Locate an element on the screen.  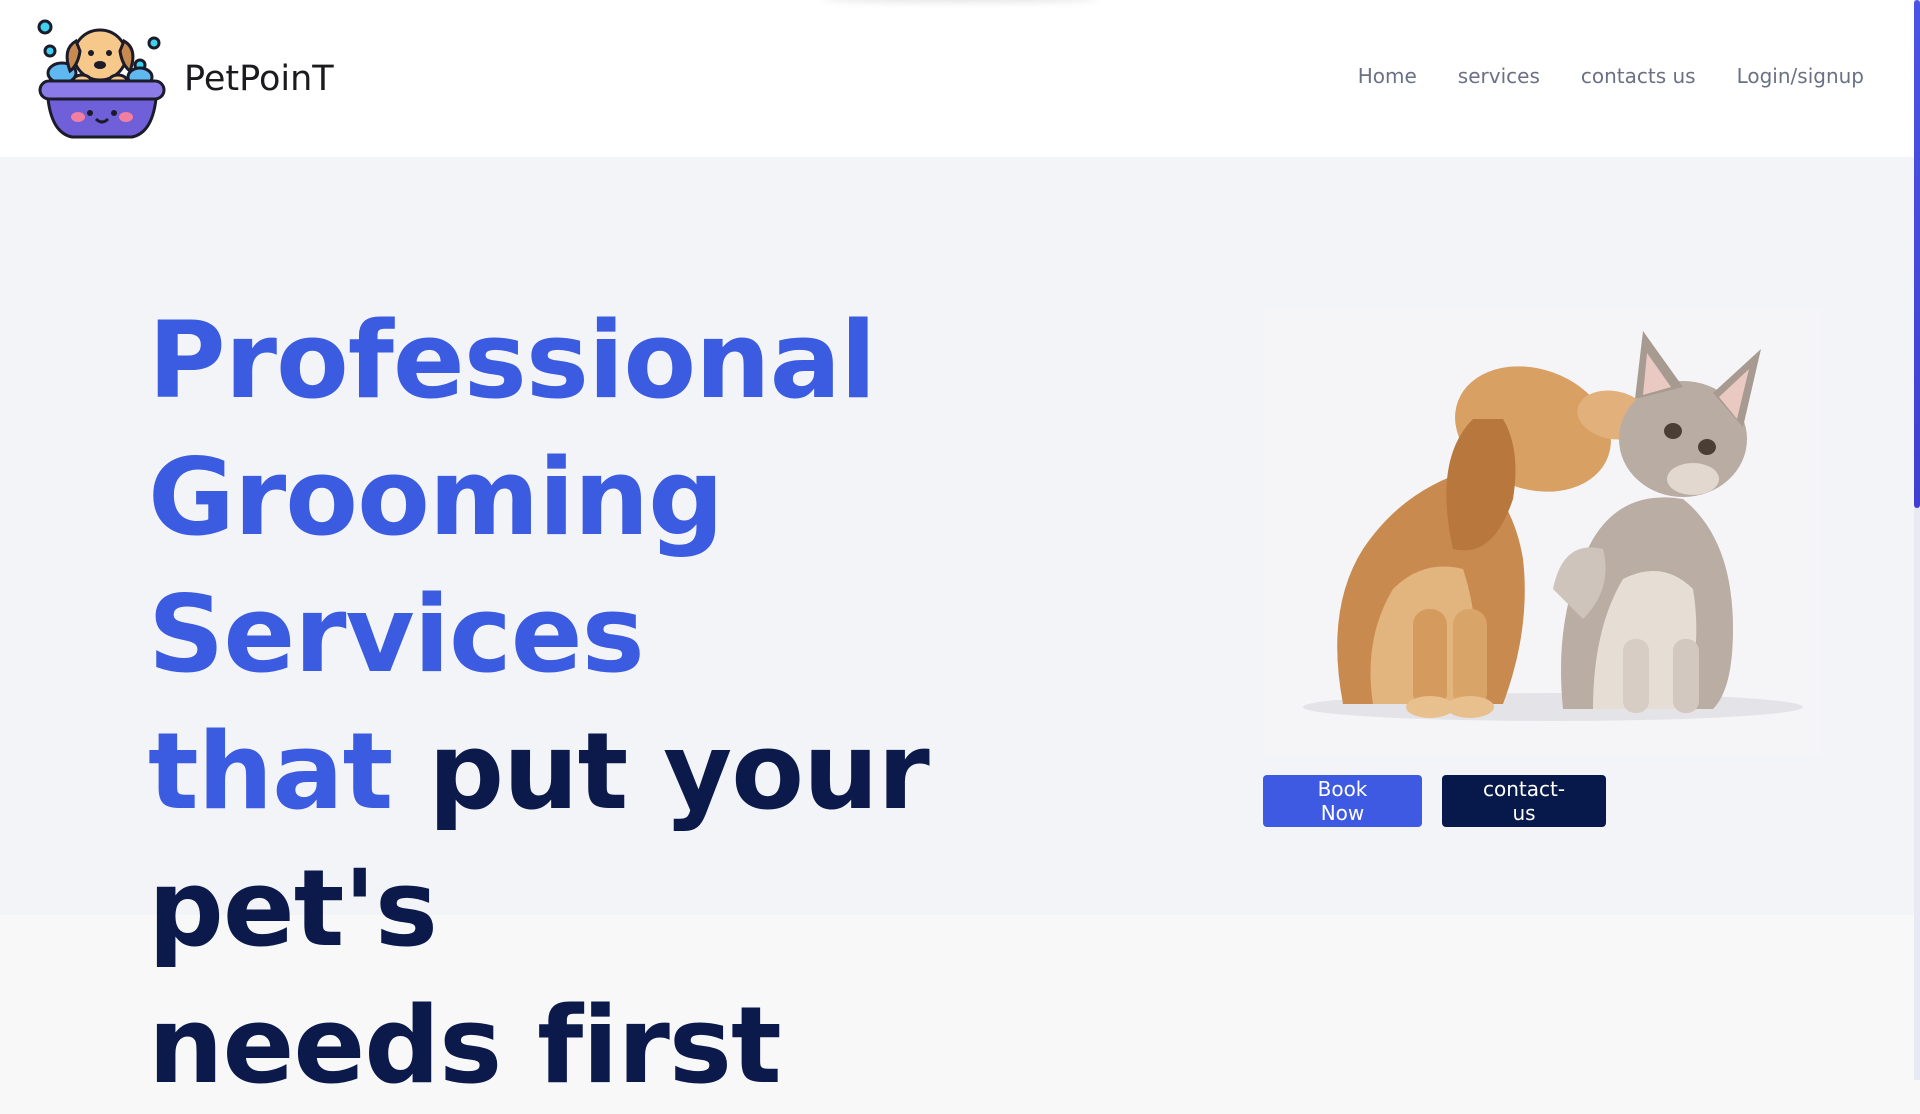
headline-accent-line3: that is located at coordinates (270, 771).